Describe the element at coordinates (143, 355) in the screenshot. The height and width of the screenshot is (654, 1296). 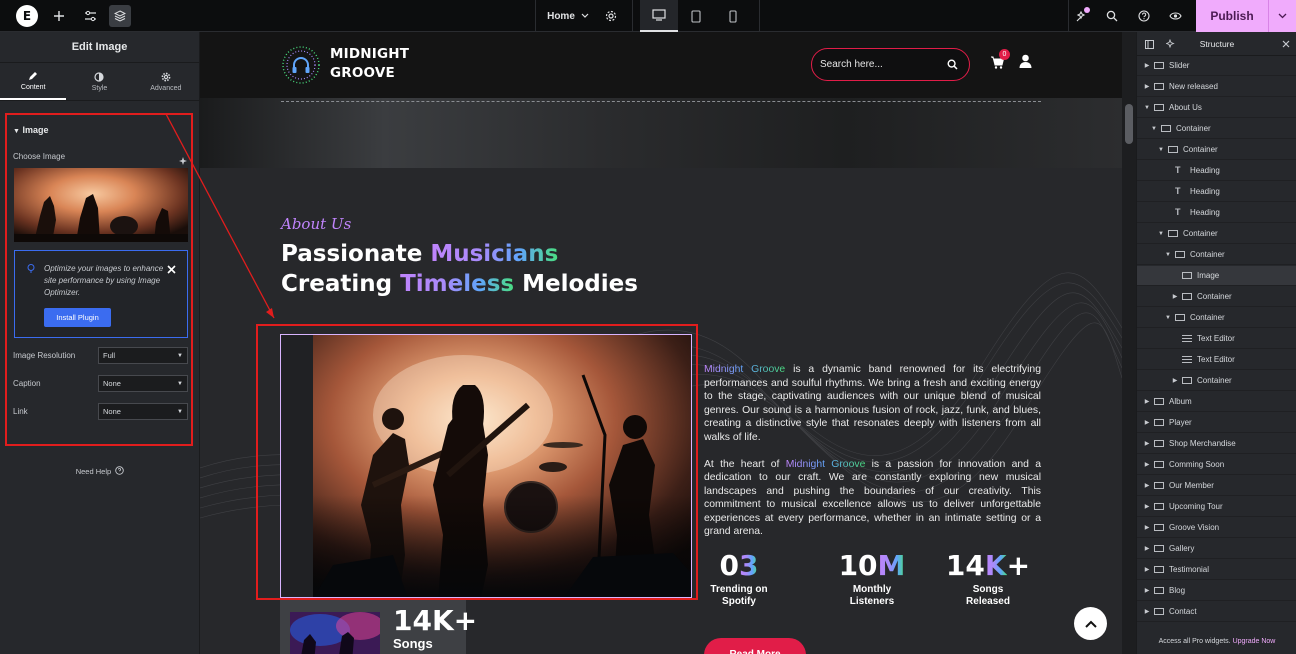
I see `image-resolution-select: Full ▼` at that location.